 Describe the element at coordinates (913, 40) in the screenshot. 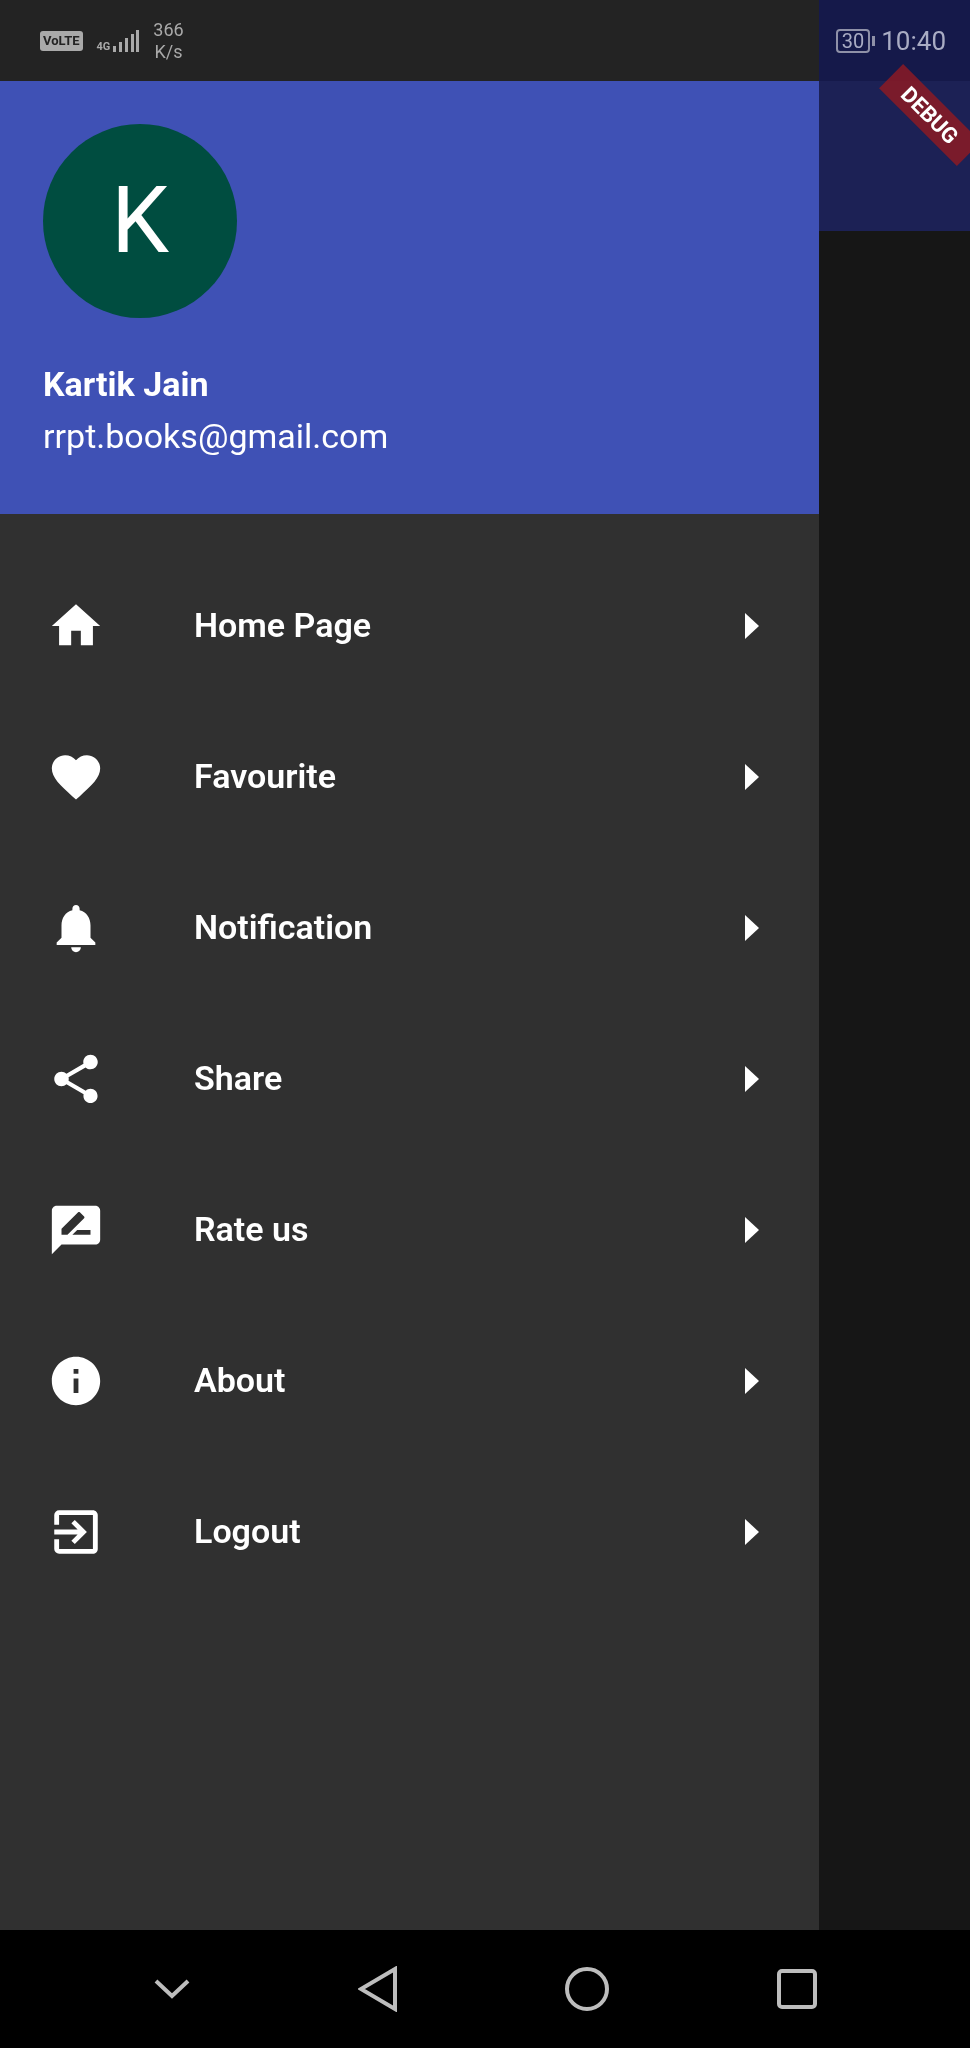

I see `status-time: 10:40` at that location.